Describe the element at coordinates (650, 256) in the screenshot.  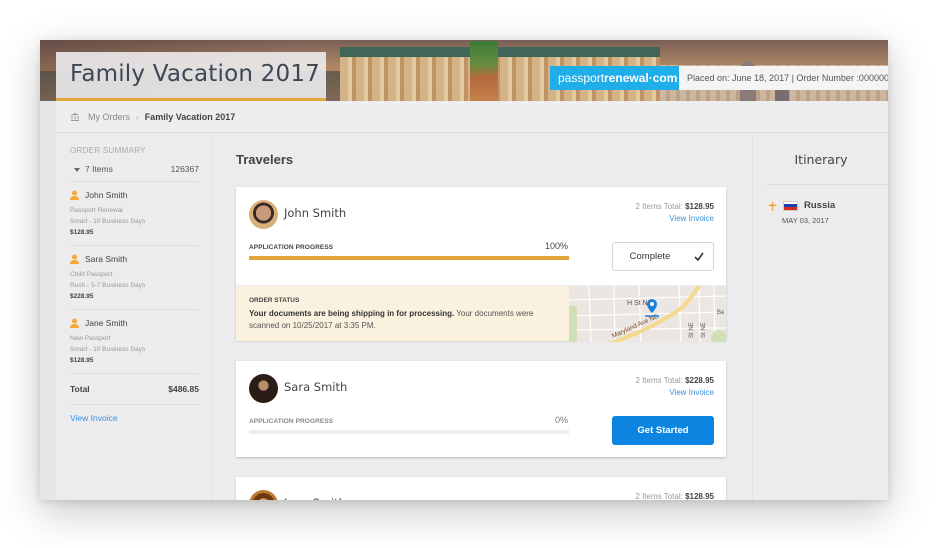
I see `complete-button-label: Complete` at that location.